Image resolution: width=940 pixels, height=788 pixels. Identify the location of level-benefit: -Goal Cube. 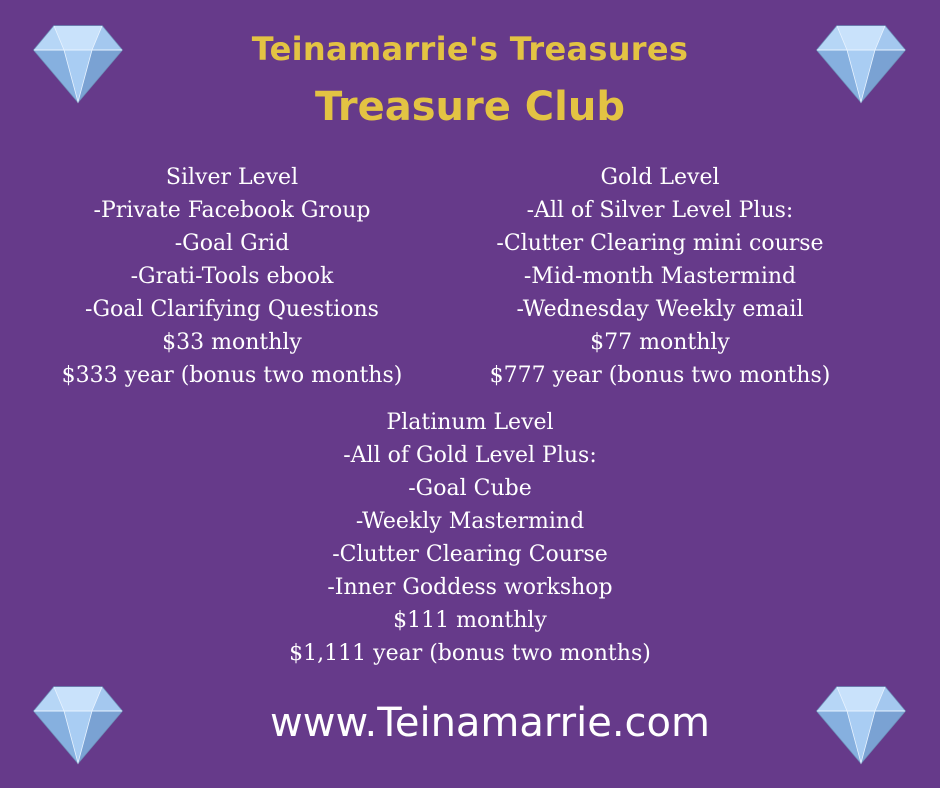
(470, 488).